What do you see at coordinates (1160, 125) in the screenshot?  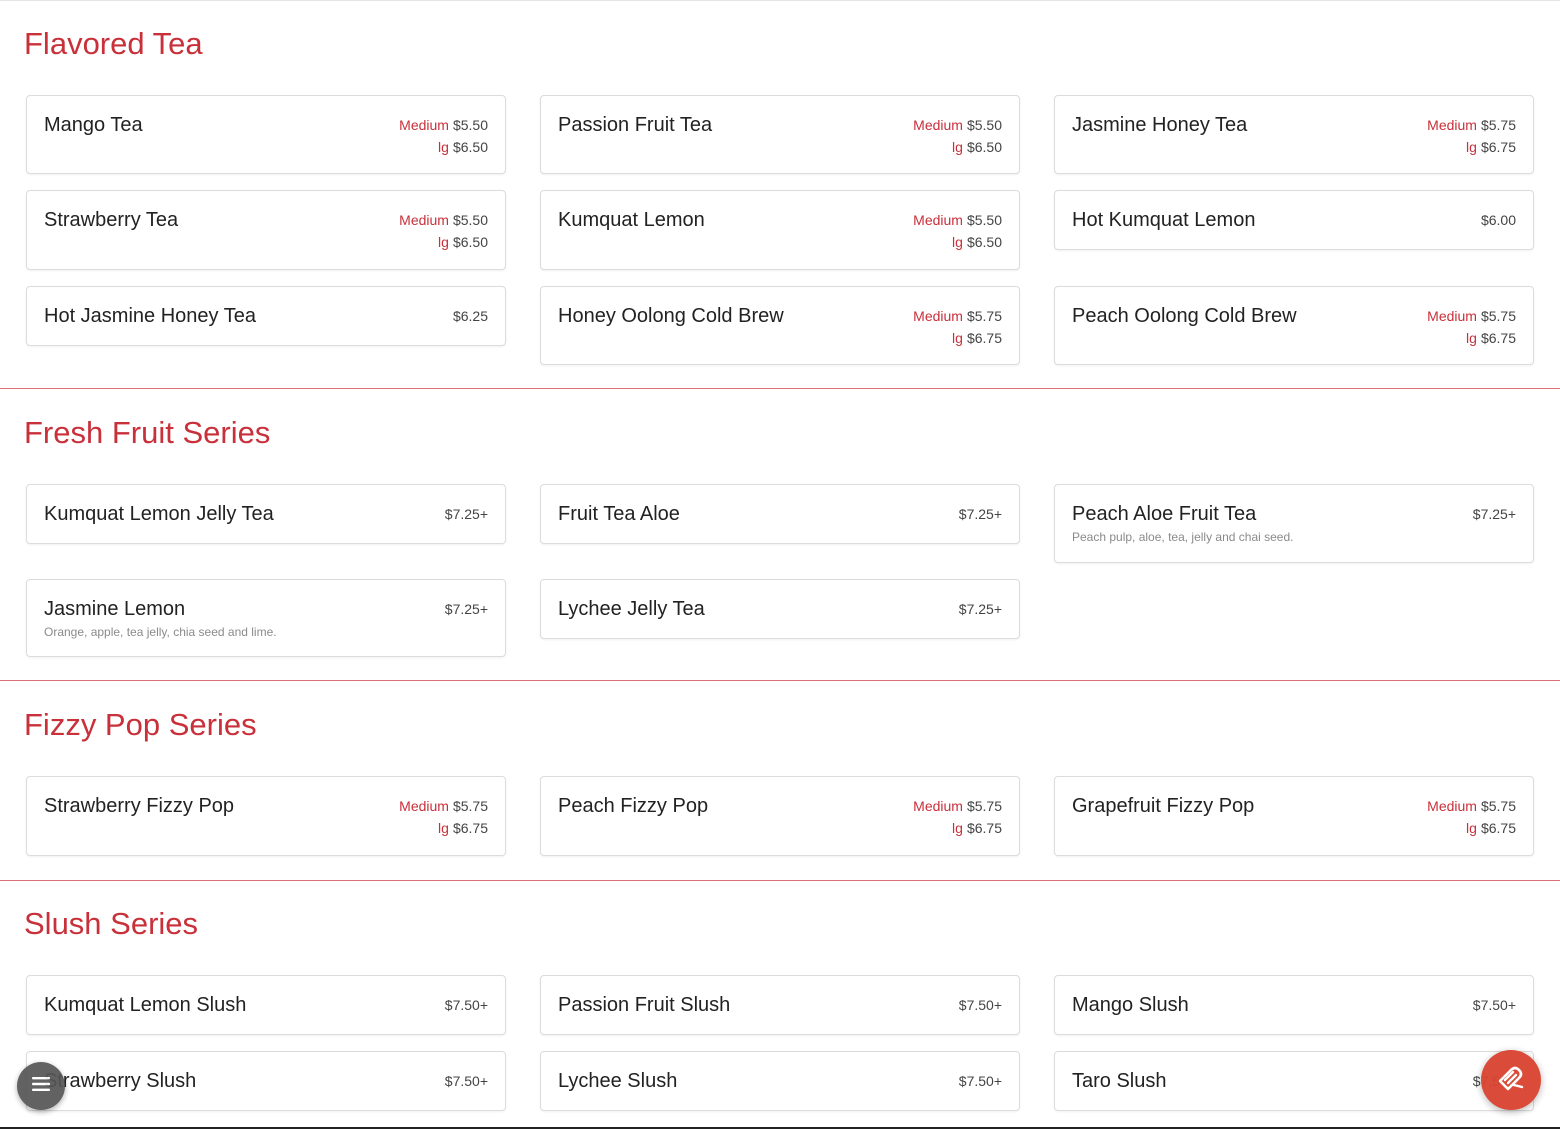 I see `item-name: Jasmine Honey Tea` at bounding box center [1160, 125].